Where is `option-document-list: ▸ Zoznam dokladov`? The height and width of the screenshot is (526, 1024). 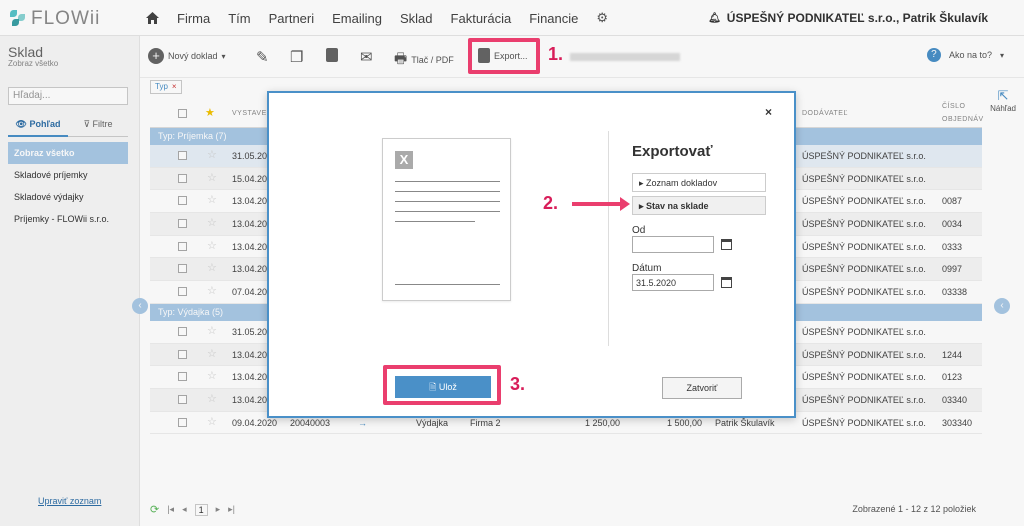
option-document-list: ▸ Zoznam dokladov is located at coordinates (699, 182).